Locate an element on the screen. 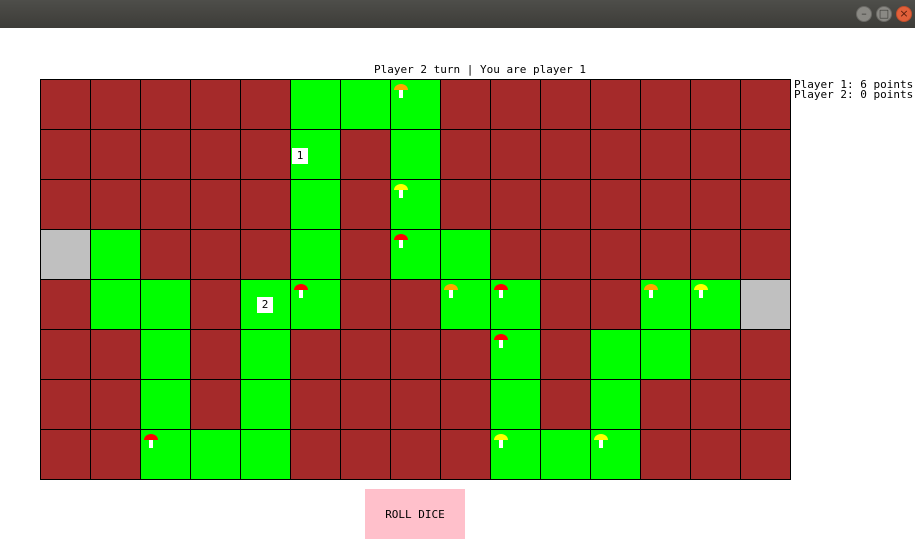 The image size is (915, 548). close-icon: × is located at coordinates (904, 14).